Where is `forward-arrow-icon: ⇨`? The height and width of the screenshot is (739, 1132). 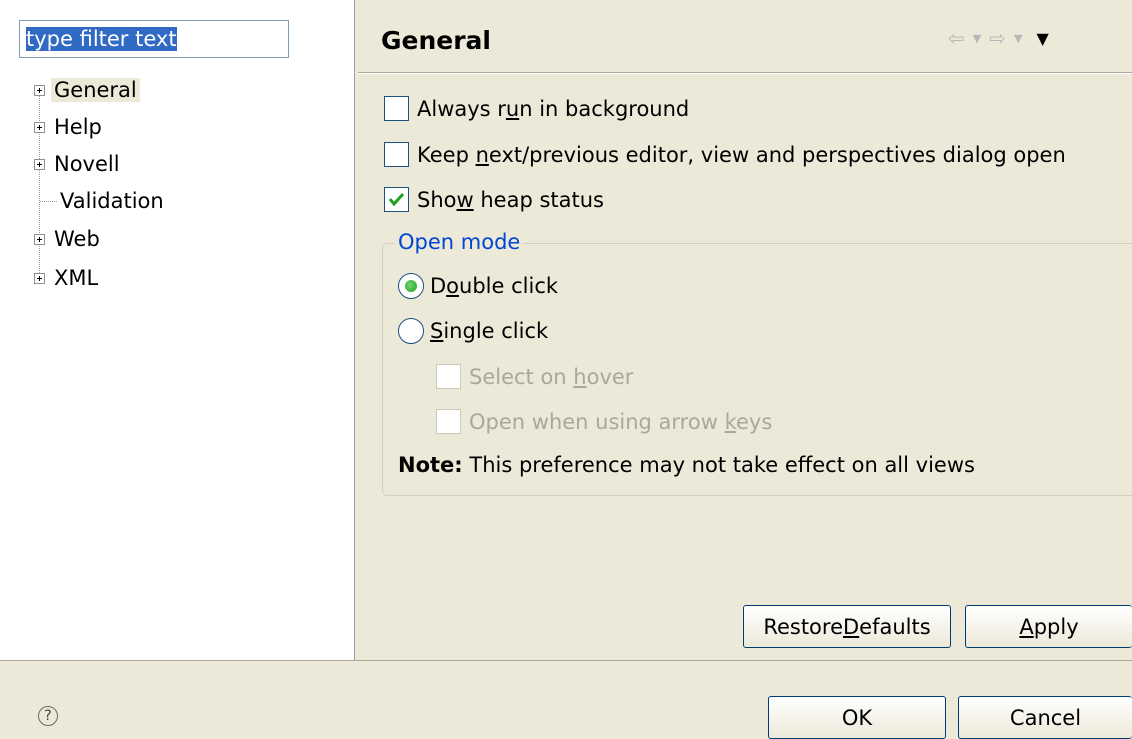
forward-arrow-icon: ⇨ is located at coordinates (997, 38).